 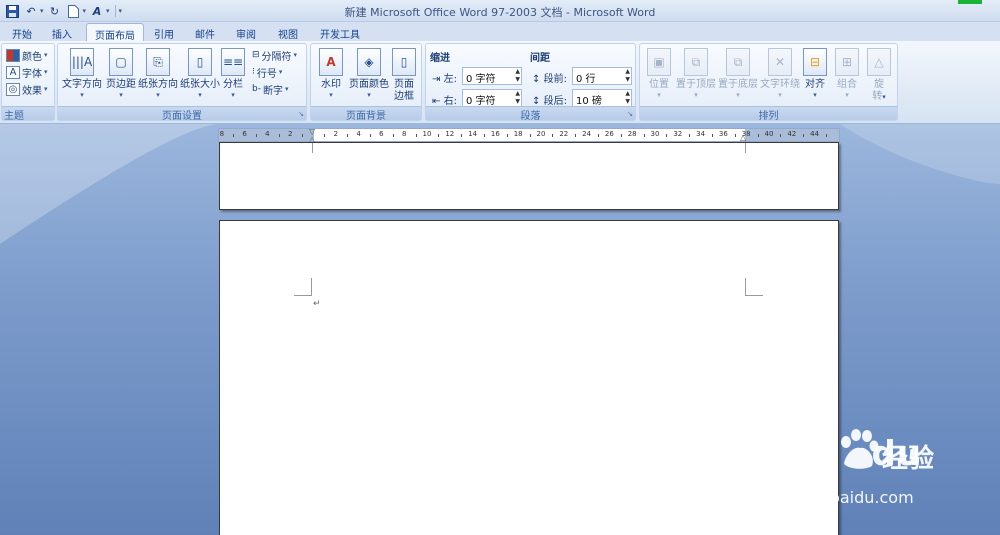 What do you see at coordinates (82, 78) in the screenshot?
I see `text-direction-button: |||A 文字方向 ▾` at bounding box center [82, 78].